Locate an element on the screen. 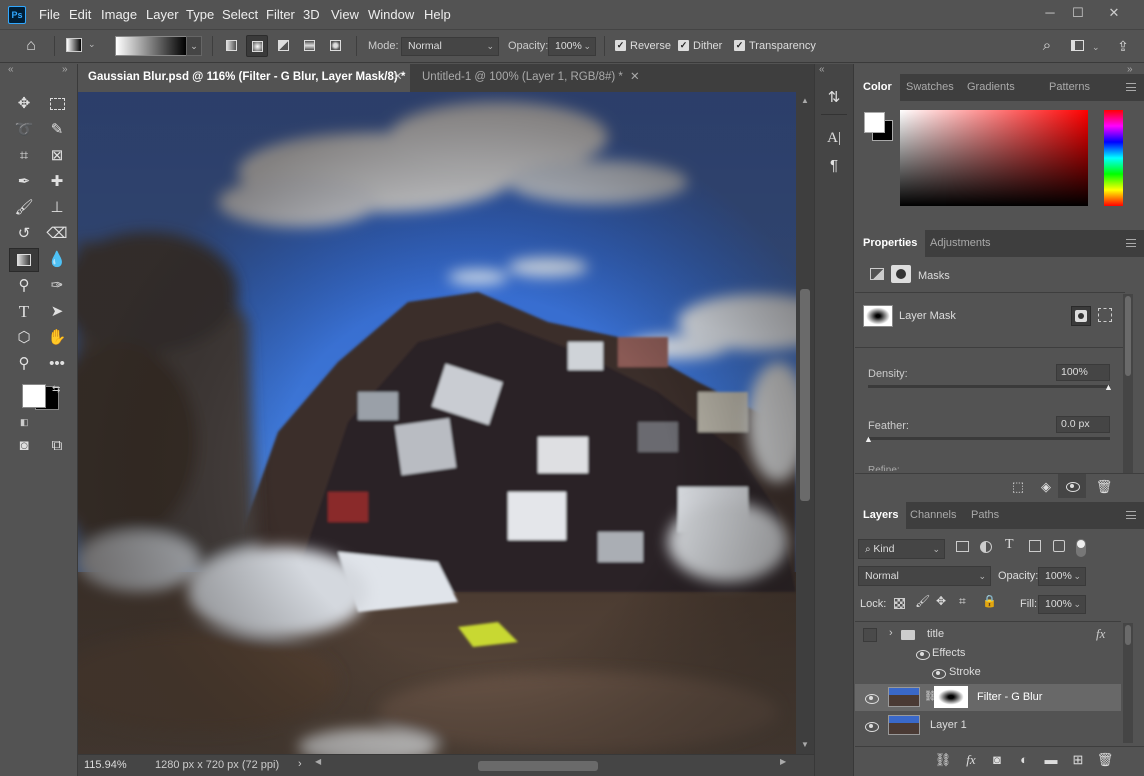  transparency-checkbox: ✓ is located at coordinates (739, 45).